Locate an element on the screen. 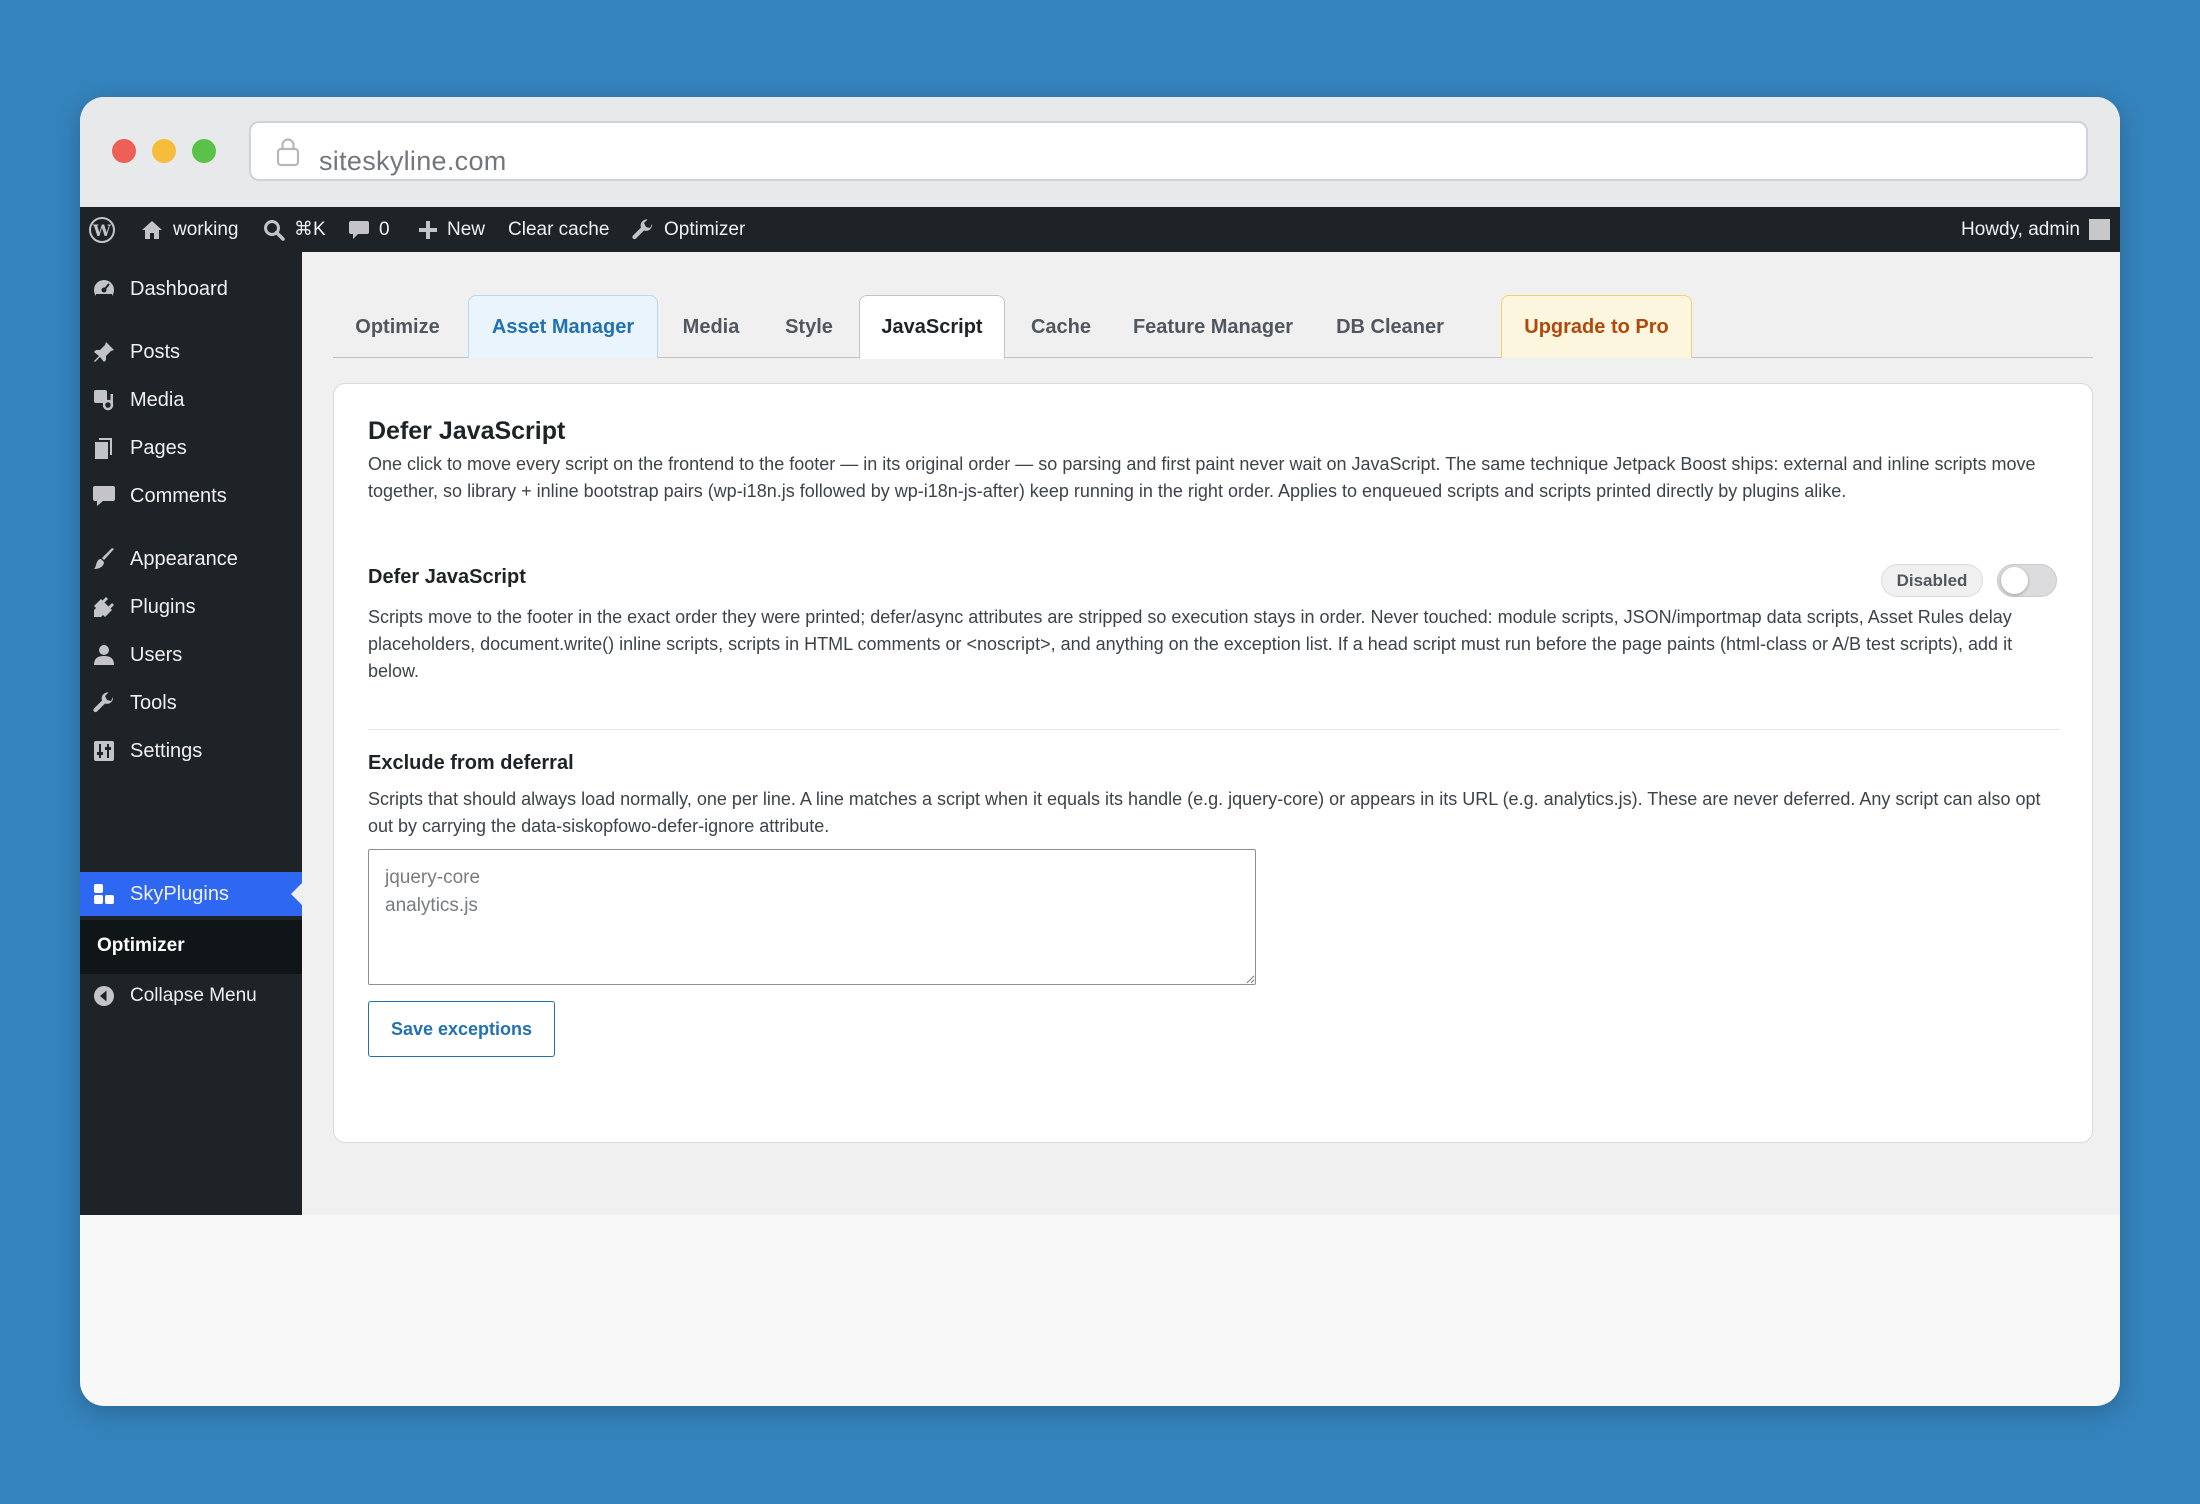 The width and height of the screenshot is (2200, 1504). address-bar: siteskyline.com is located at coordinates (1168, 151).